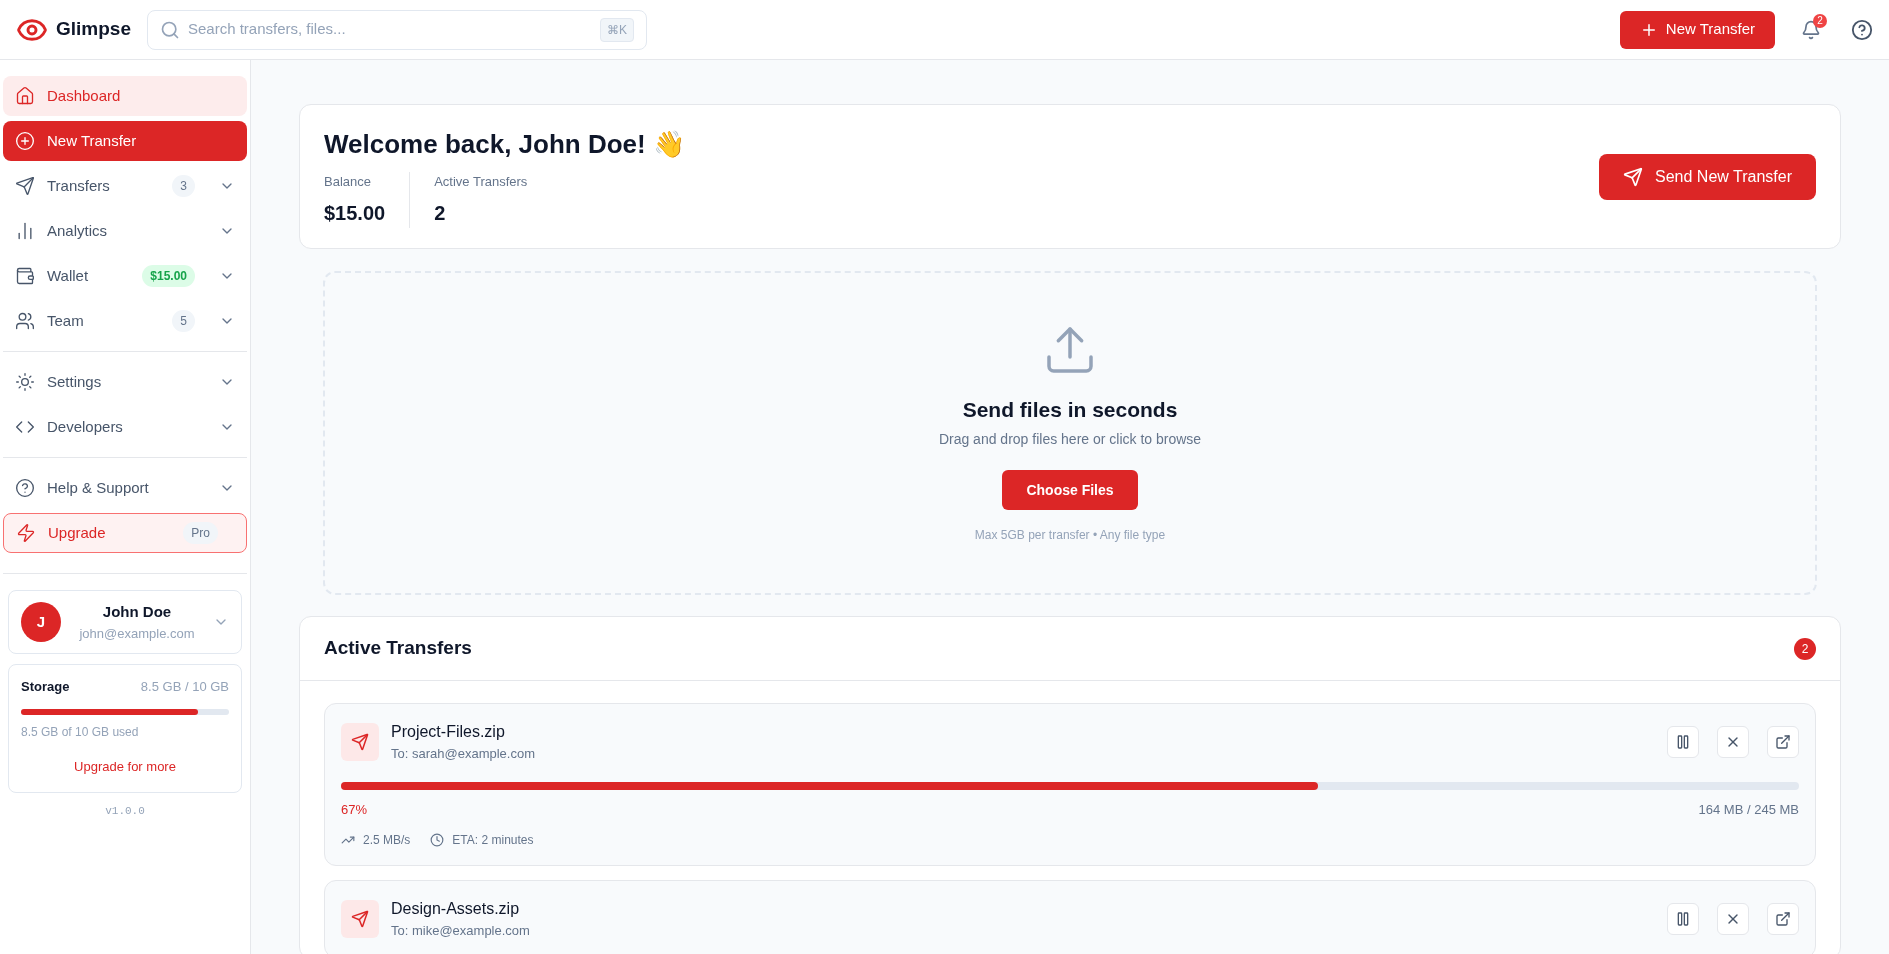 This screenshot has height=954, width=1889. I want to click on nav-item: Analytics, so click(125, 231).